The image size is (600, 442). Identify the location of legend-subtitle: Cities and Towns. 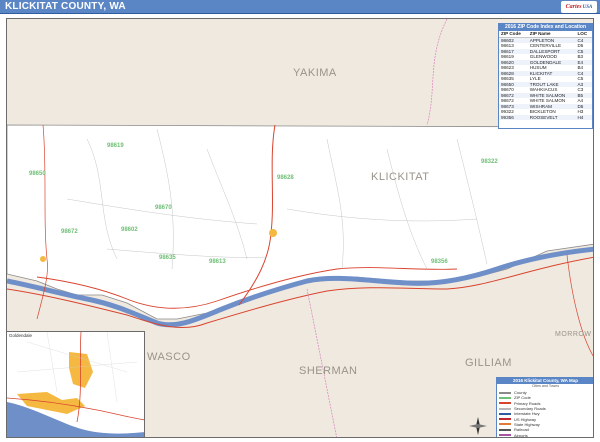
(545, 386).